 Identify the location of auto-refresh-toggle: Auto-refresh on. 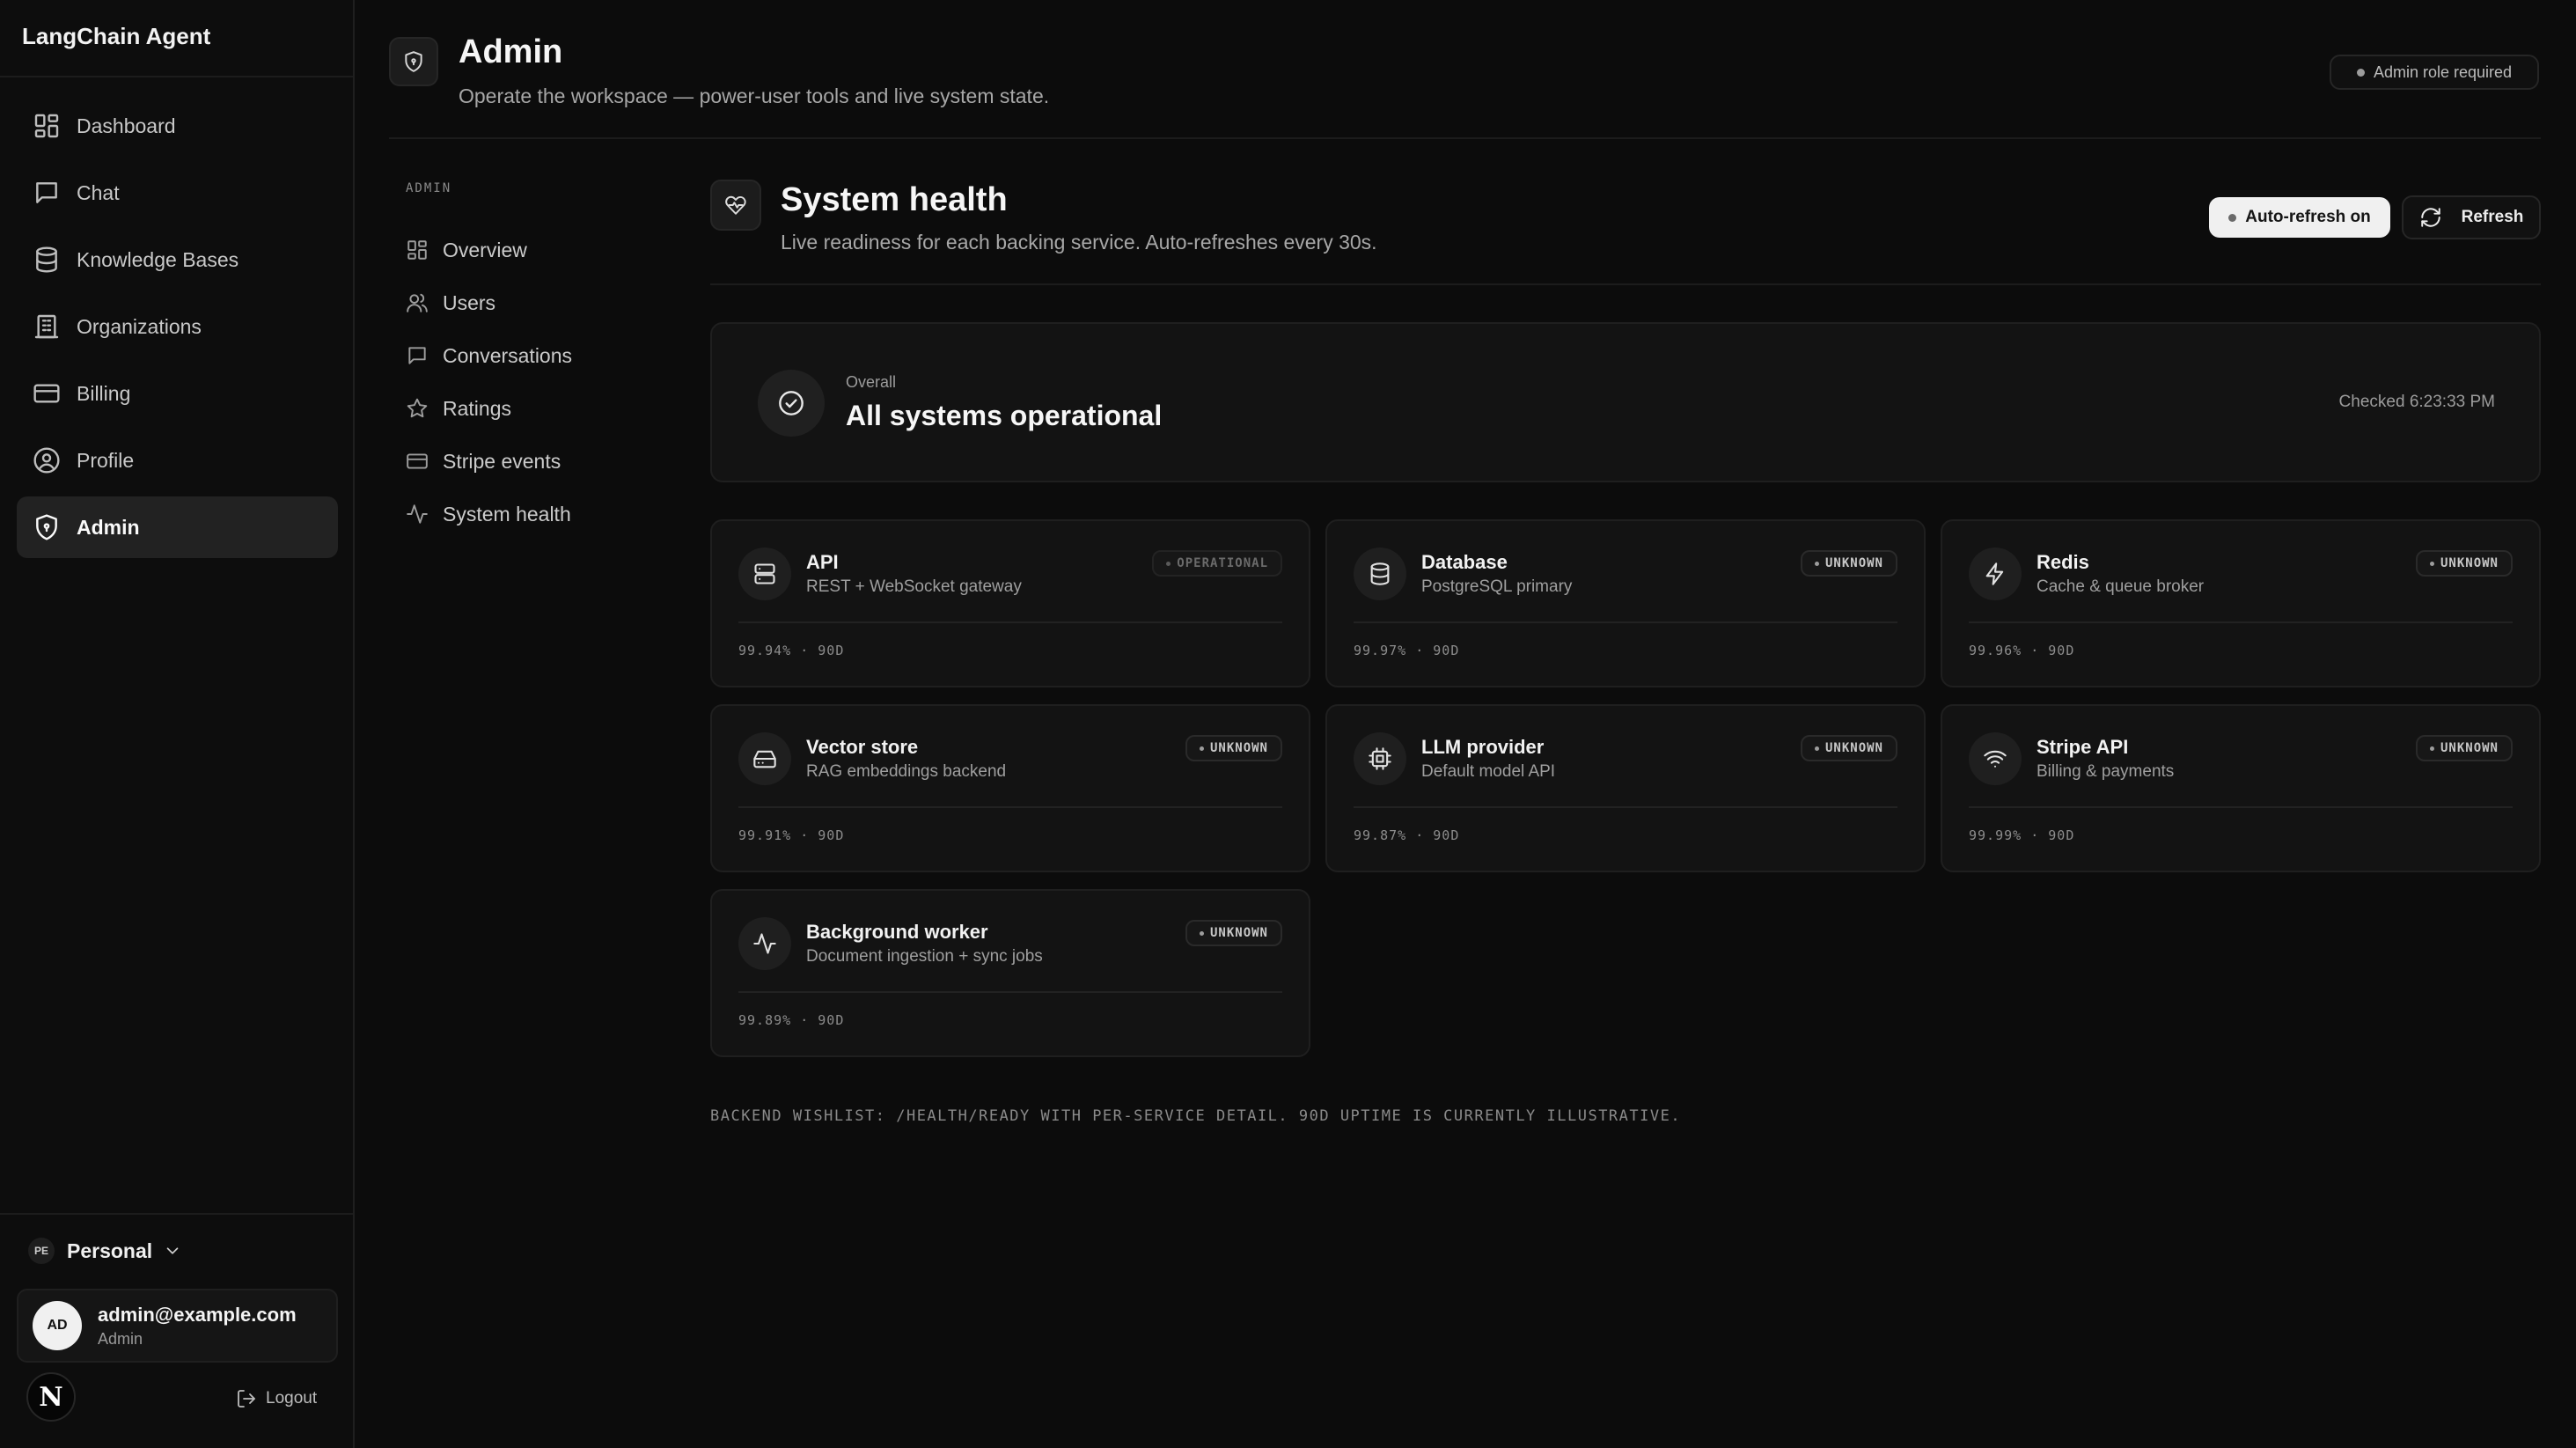
(2299, 217).